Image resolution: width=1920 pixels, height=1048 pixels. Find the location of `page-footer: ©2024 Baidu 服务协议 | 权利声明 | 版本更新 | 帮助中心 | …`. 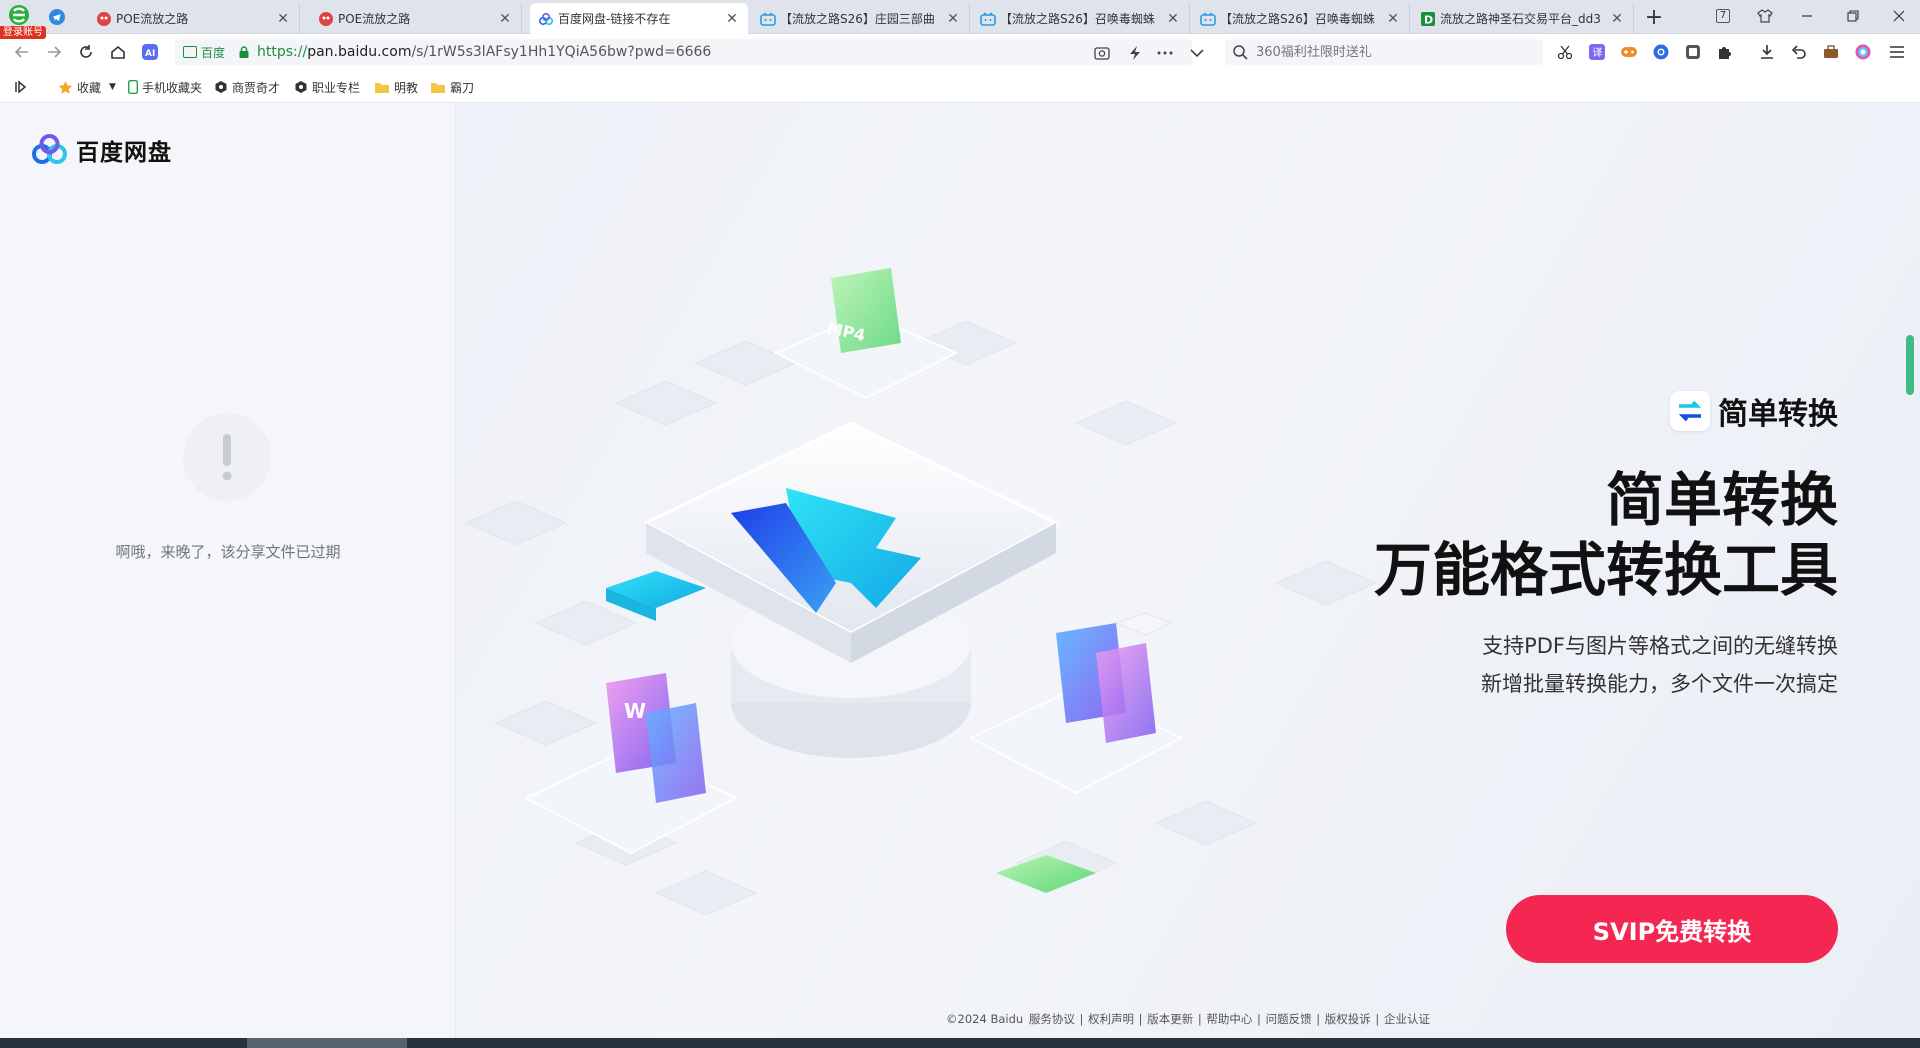

page-footer: ©2024 Baidu 服务协议 | 权利声明 | 版本更新 | 帮助中心 | … is located at coordinates (1188, 1019).